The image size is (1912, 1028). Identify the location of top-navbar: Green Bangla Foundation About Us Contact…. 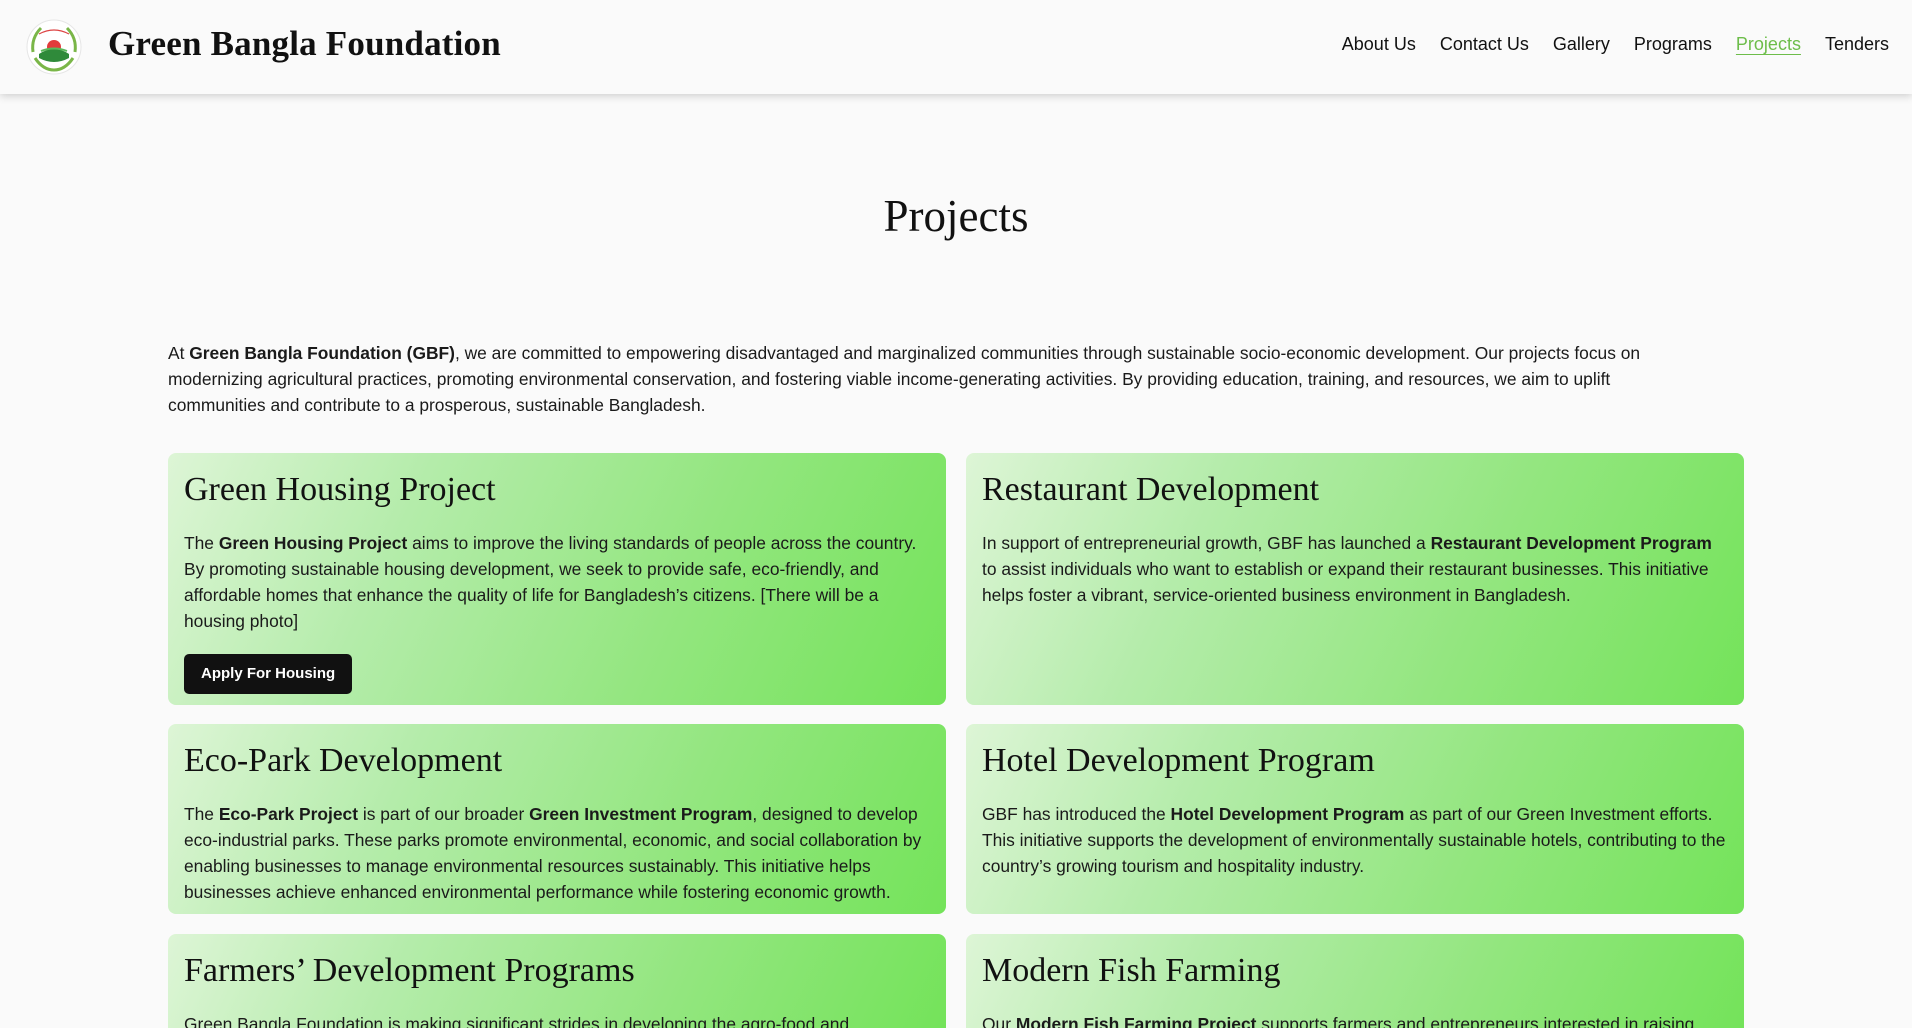
(956, 47).